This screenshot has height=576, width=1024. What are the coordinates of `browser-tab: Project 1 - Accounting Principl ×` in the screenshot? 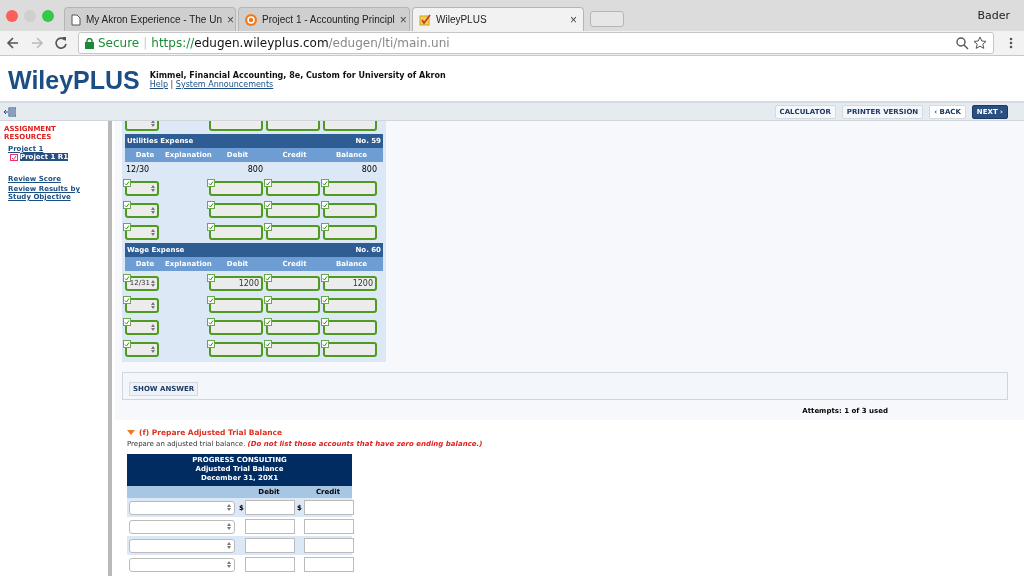 It's located at (324, 19).